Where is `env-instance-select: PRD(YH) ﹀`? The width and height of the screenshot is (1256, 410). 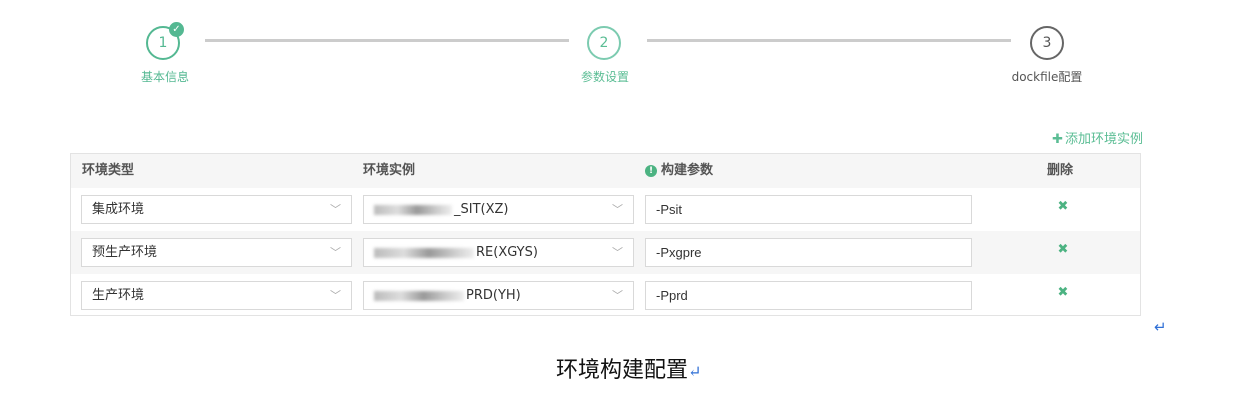 env-instance-select: PRD(YH) ﹀ is located at coordinates (498, 295).